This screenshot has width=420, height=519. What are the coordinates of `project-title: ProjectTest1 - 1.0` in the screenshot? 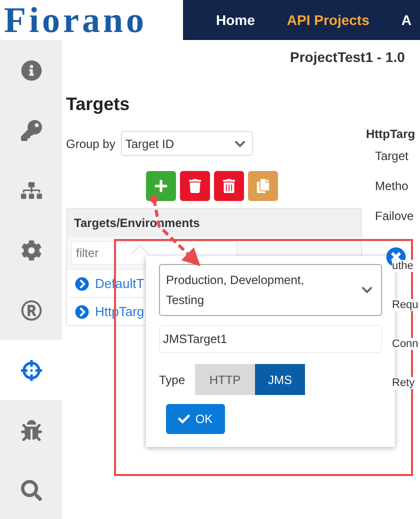 It's located at (348, 57).